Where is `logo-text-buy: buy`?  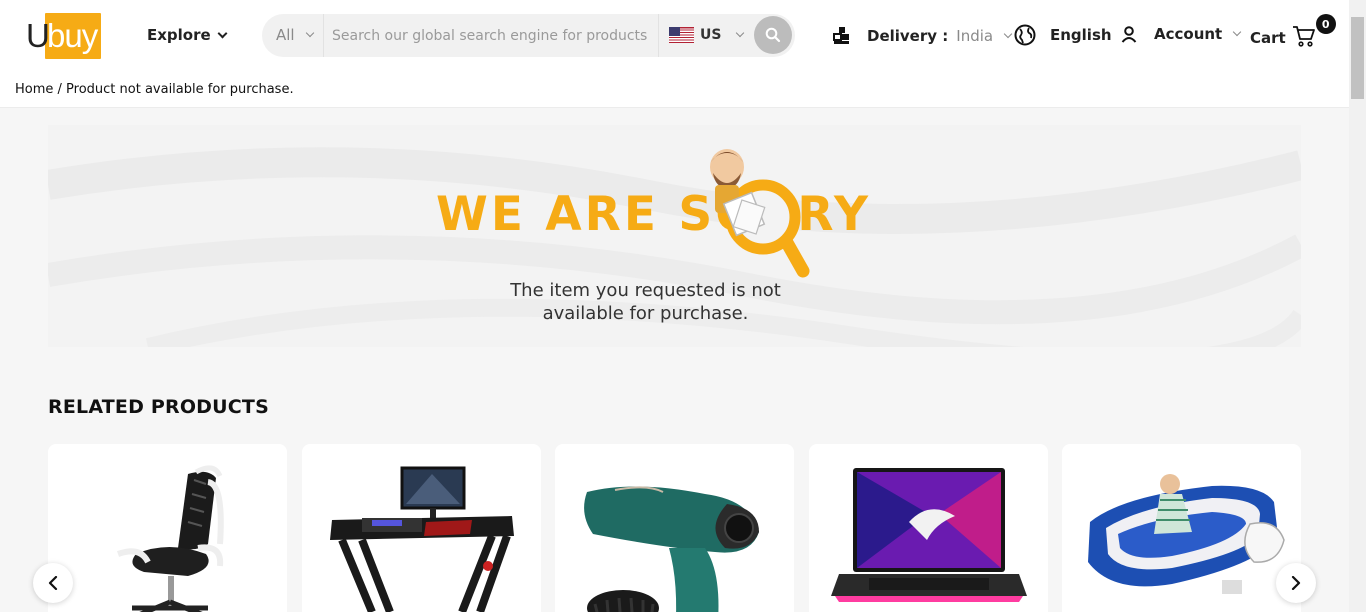
logo-text-buy: buy is located at coordinates (72, 35).